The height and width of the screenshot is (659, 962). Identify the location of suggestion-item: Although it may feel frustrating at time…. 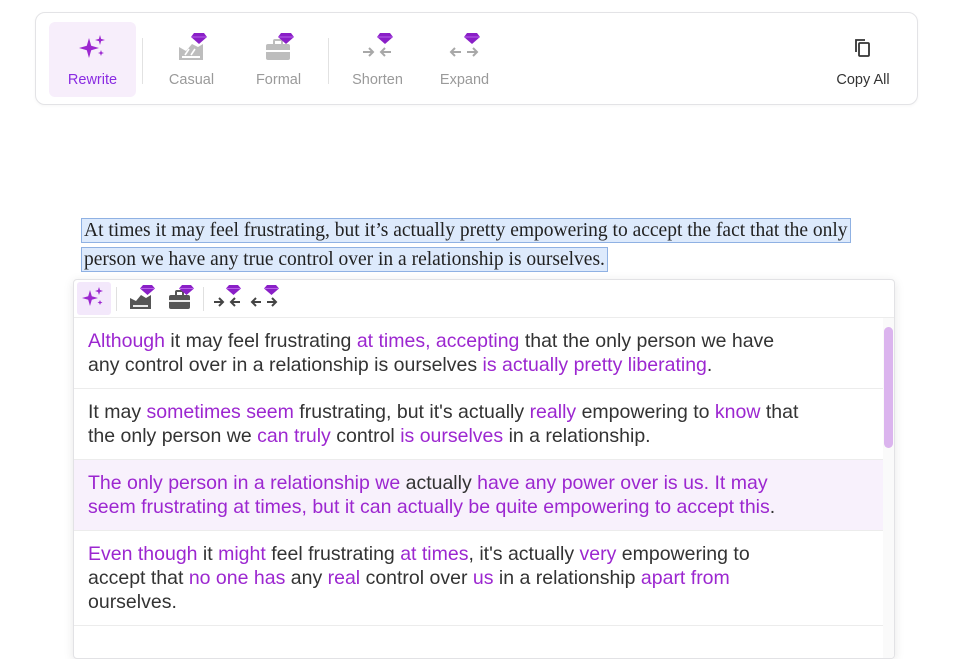
(479, 353).